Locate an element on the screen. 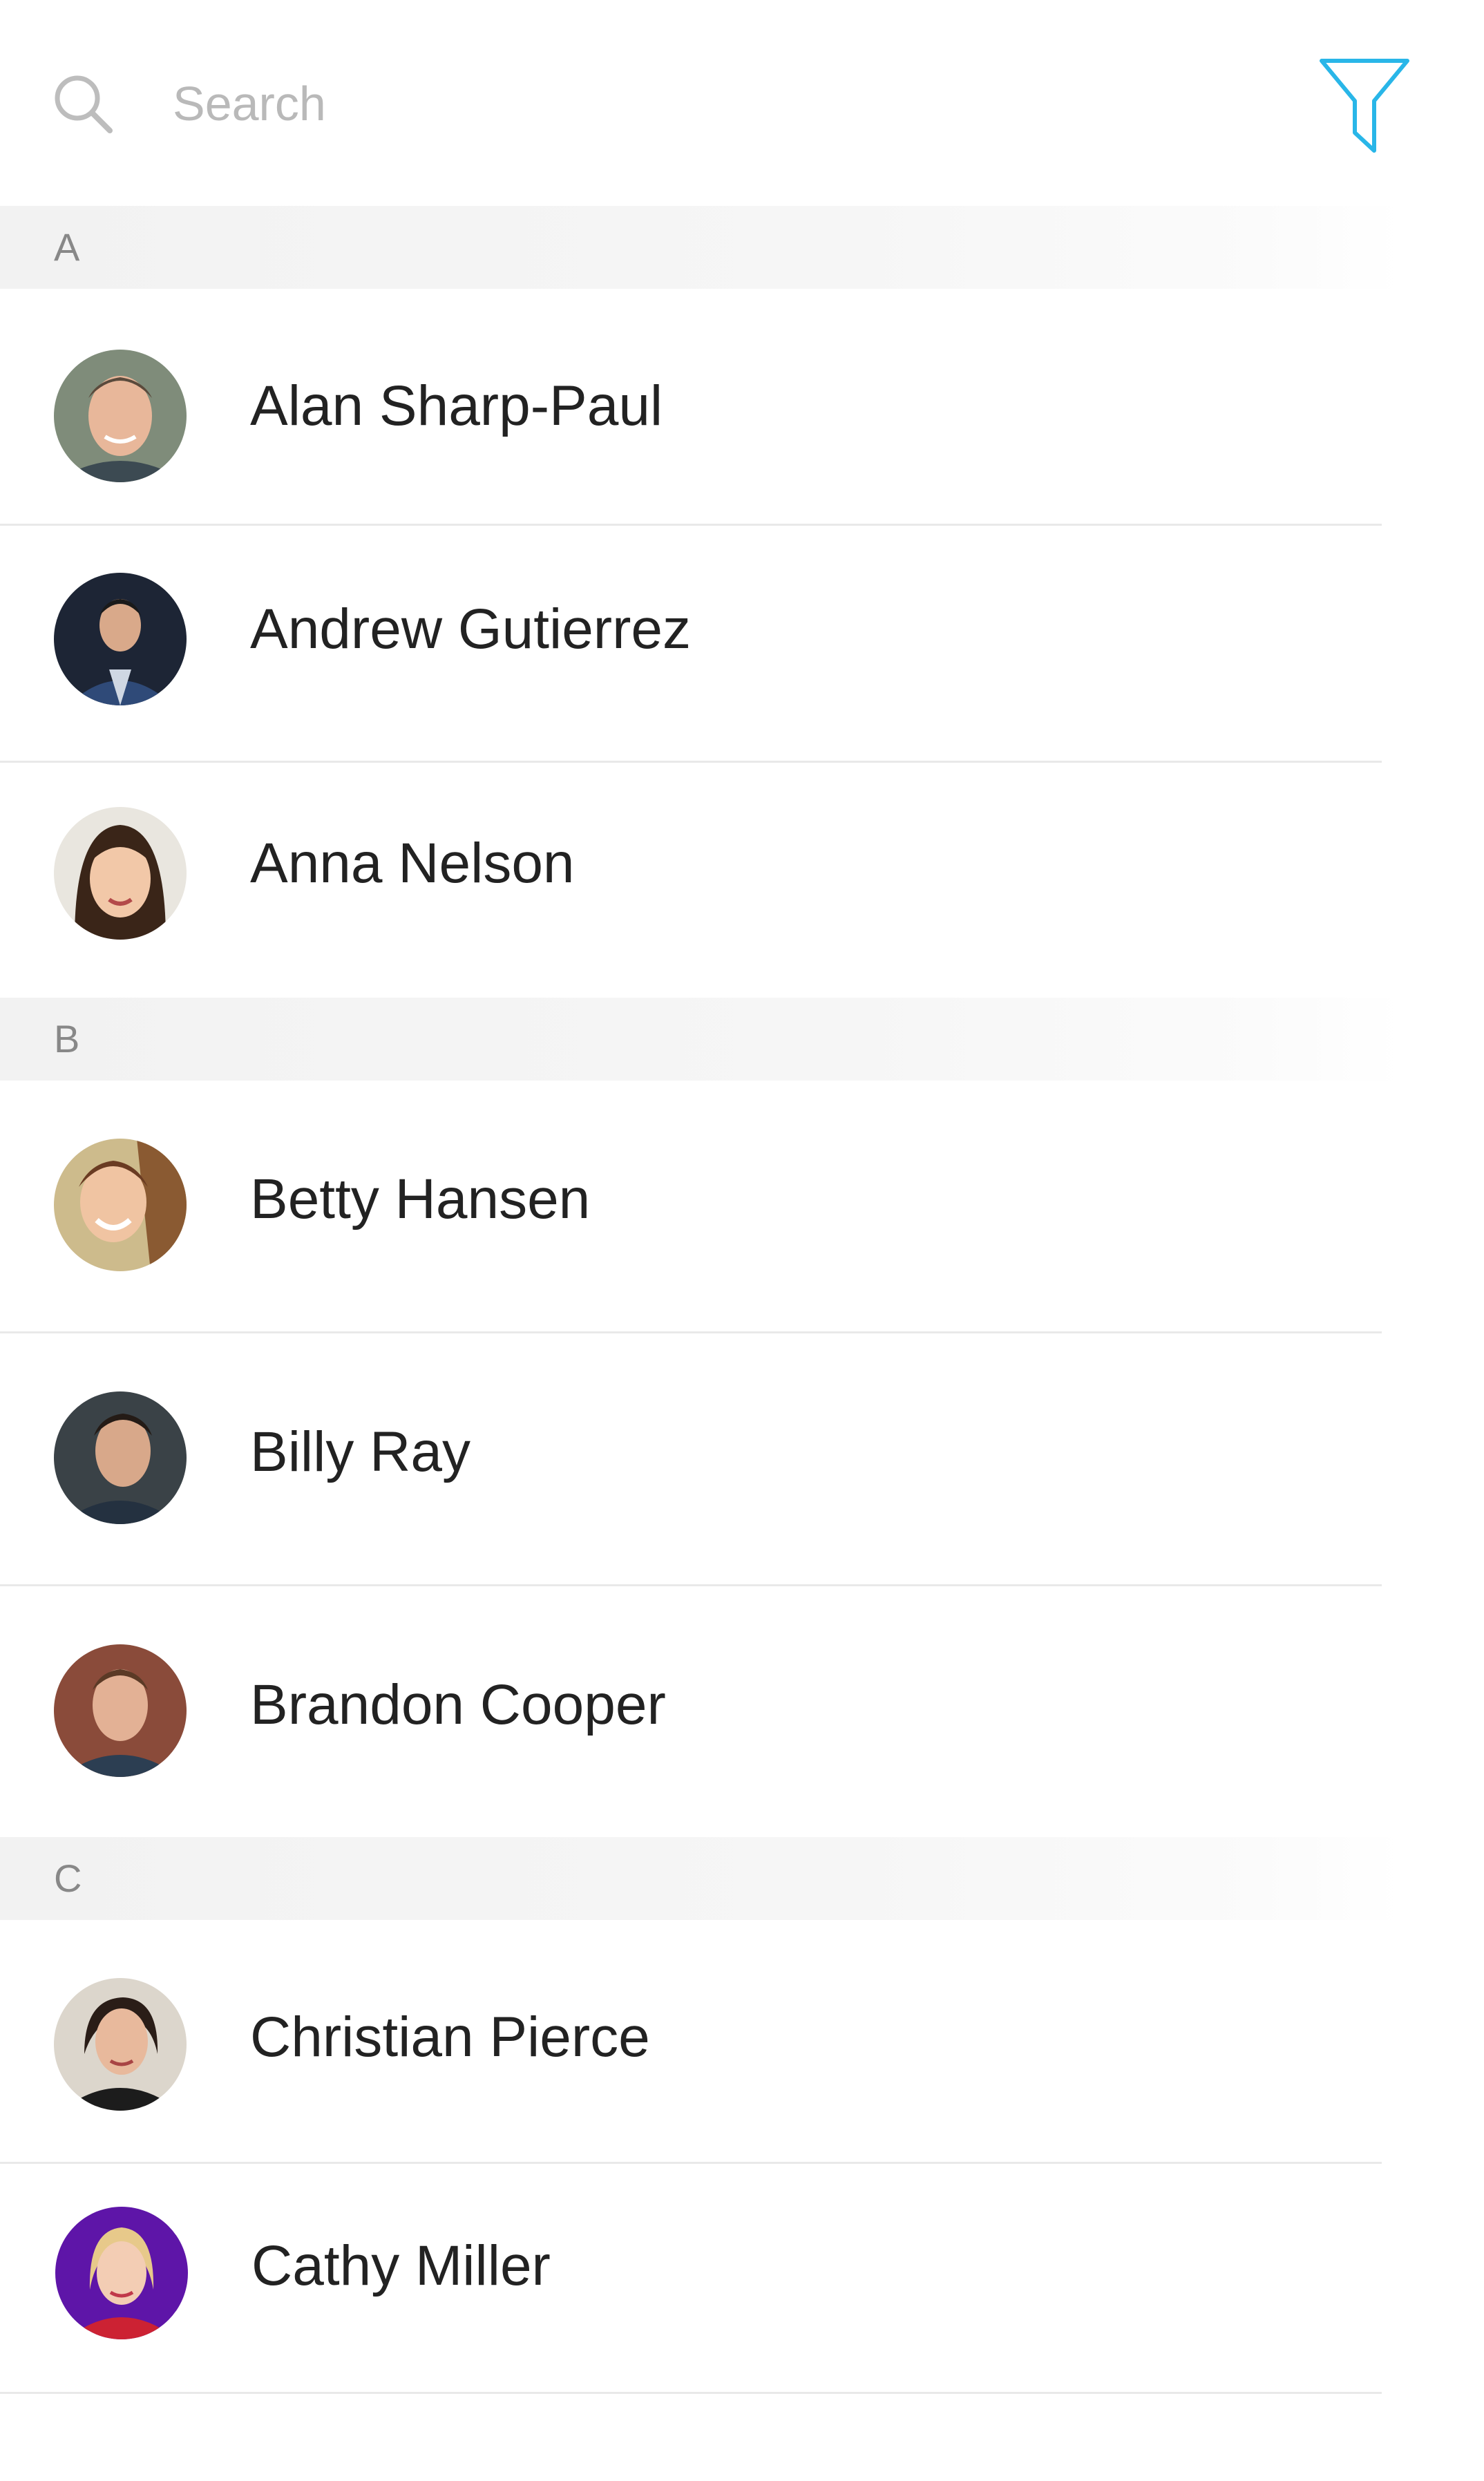 The width and height of the screenshot is (1484, 2481). section-header-a: A is located at coordinates (701, 247).